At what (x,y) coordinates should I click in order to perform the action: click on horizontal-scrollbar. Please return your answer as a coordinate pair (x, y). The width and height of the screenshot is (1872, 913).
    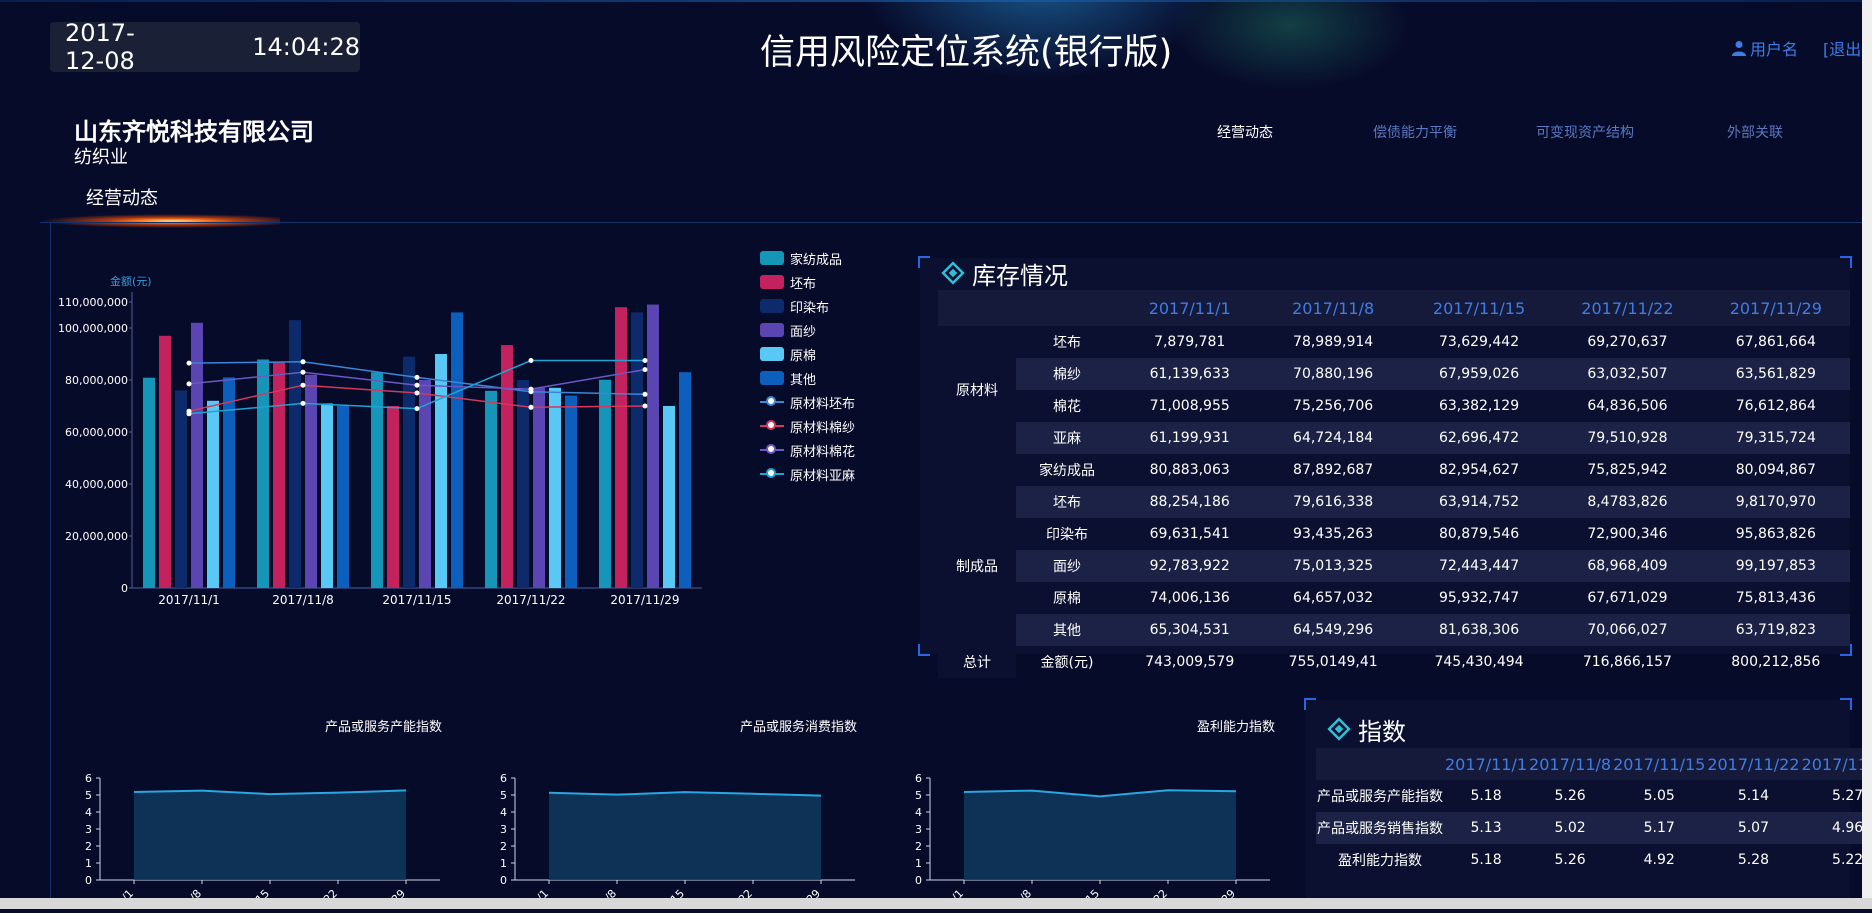
    Looking at the image, I should click on (936, 903).